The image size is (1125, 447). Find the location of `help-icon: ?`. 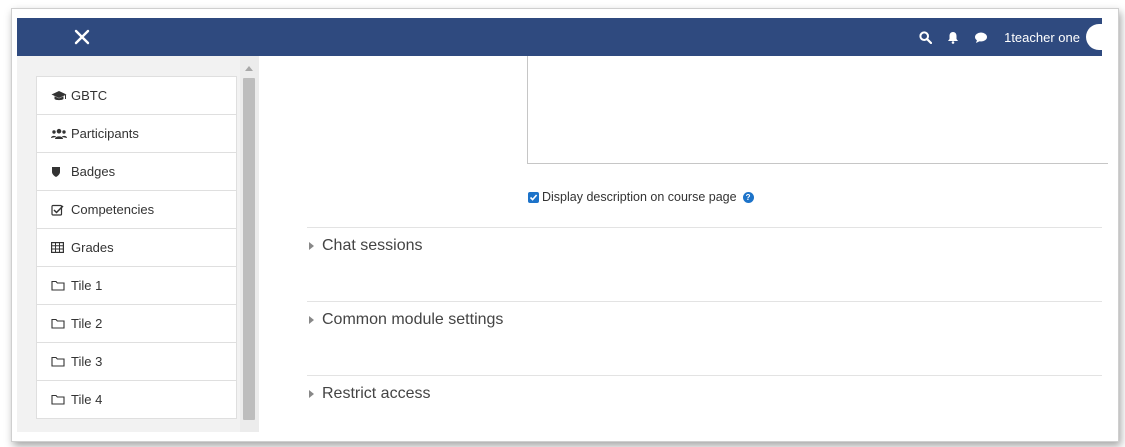

help-icon: ? is located at coordinates (748, 197).